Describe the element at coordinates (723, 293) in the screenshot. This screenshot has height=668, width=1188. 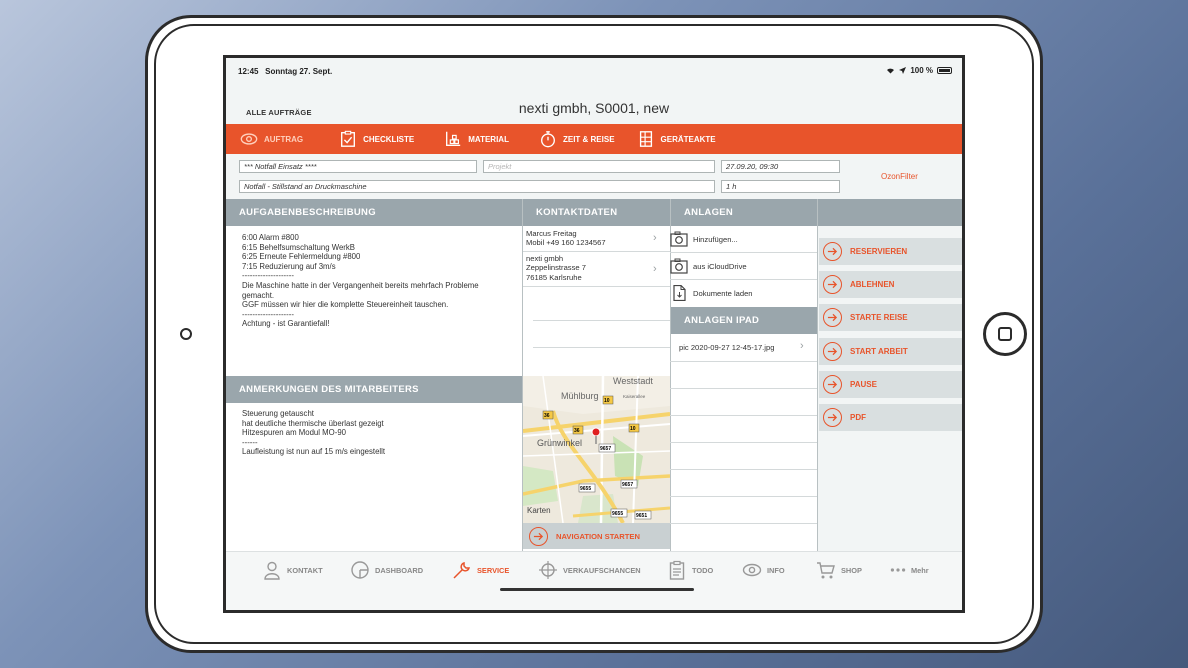
I see `attachment-label: Dokumente laden` at that location.